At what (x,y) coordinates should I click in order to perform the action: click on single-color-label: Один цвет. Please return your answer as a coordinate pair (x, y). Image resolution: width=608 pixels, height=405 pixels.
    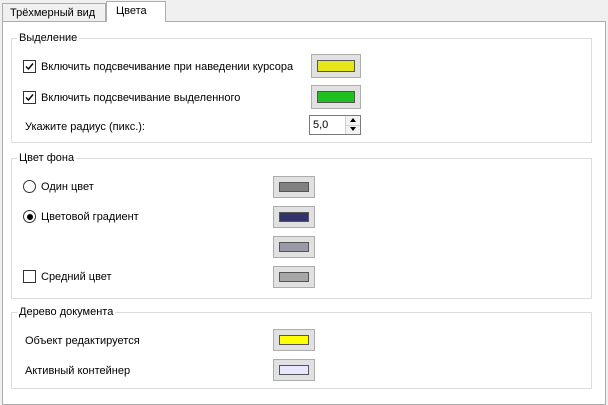
    Looking at the image, I should click on (67, 187).